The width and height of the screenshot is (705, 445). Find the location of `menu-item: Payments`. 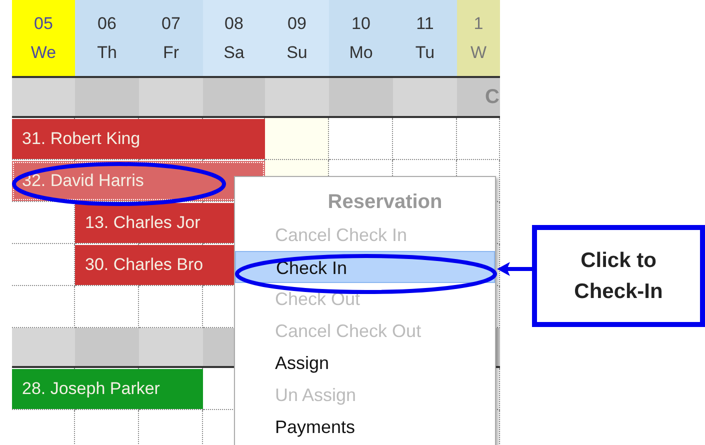

menu-item: Payments is located at coordinates (365, 427).